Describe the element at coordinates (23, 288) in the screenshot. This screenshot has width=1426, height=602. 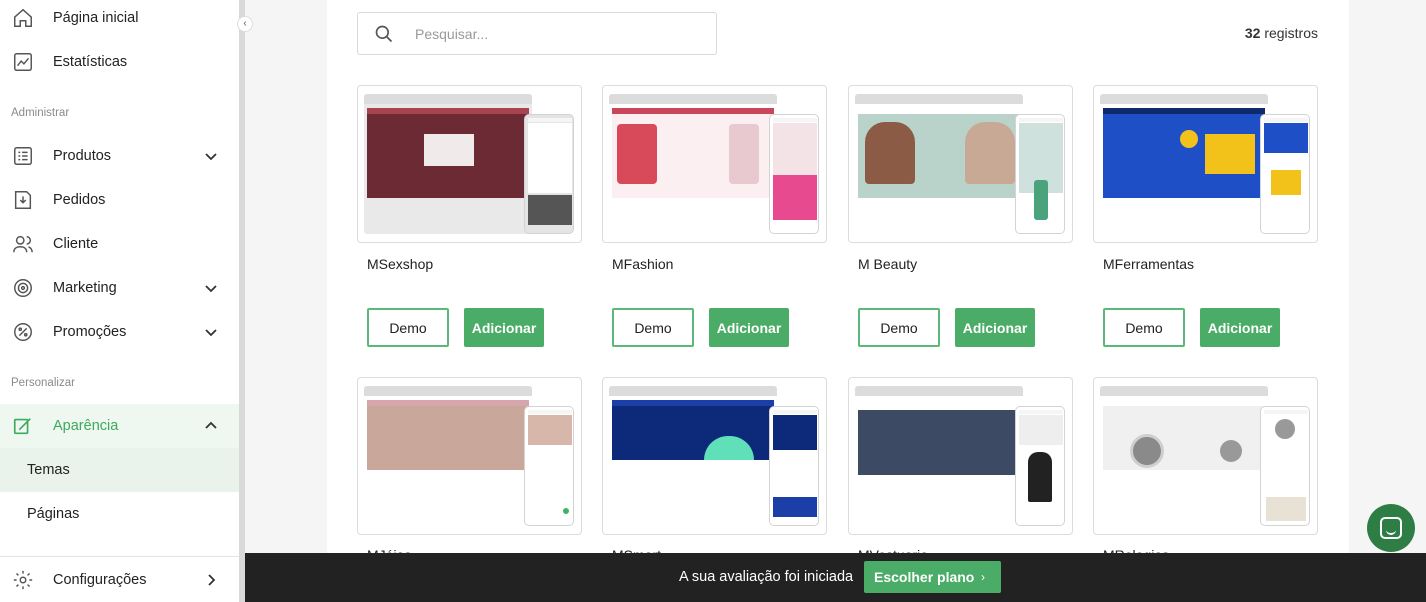
I see `target-icon` at that location.